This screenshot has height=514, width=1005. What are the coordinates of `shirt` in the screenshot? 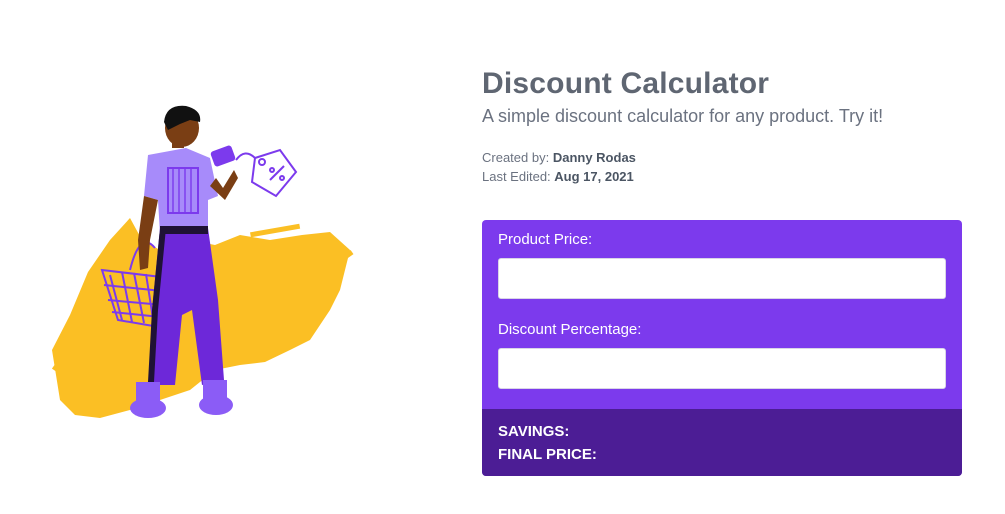 It's located at (181, 191).